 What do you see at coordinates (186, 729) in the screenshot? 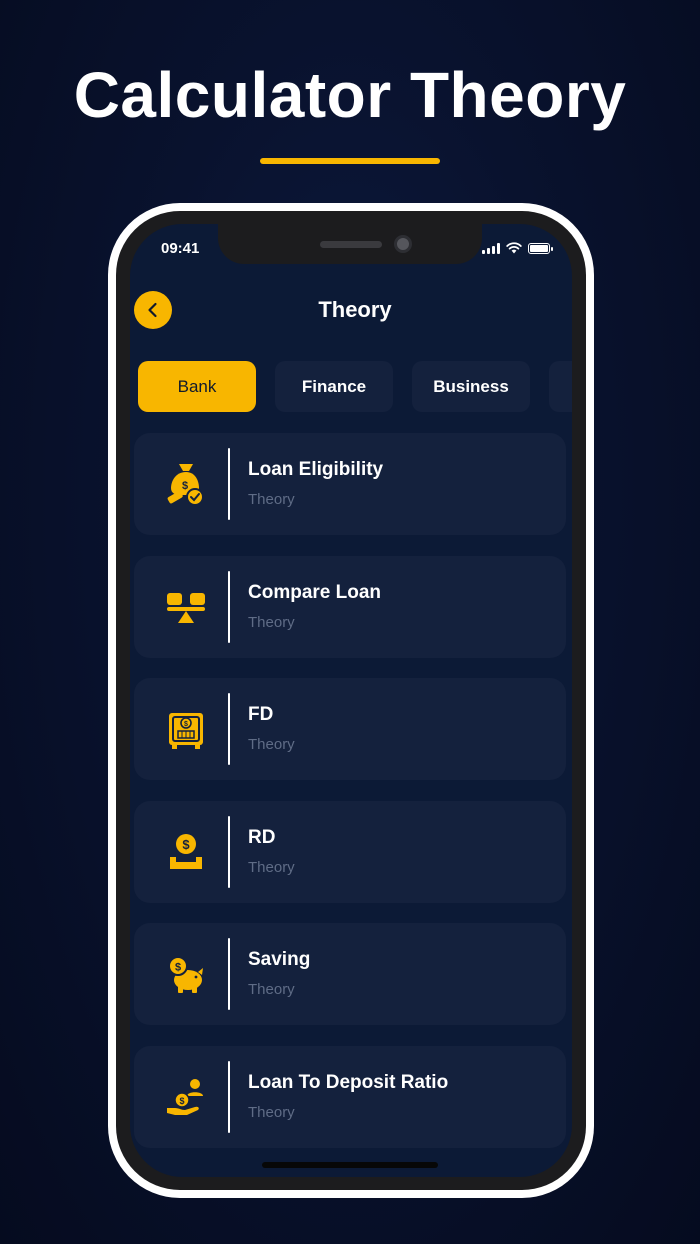
I see `safe-deposit-icon: $` at bounding box center [186, 729].